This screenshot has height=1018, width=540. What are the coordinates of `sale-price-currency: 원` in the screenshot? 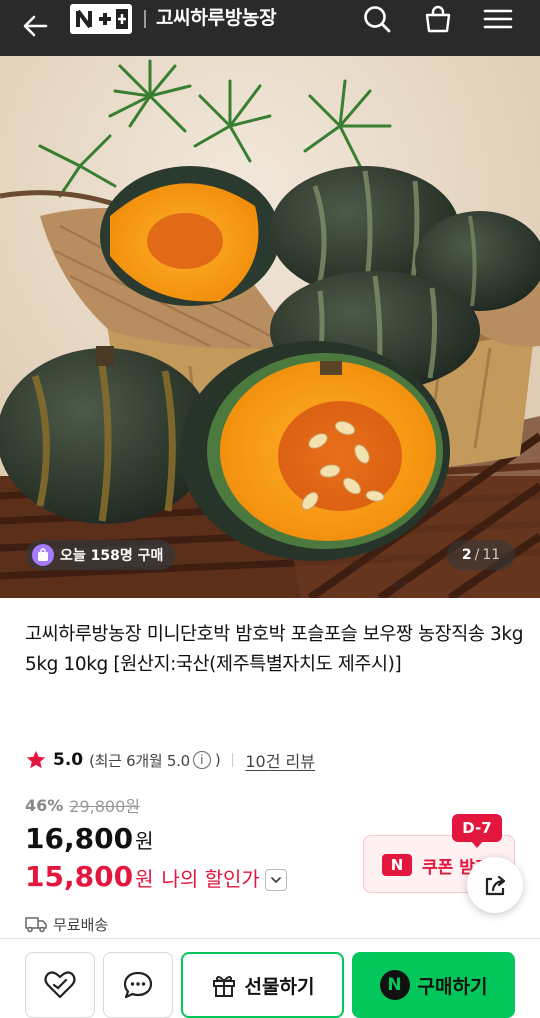 It's located at (144, 841).